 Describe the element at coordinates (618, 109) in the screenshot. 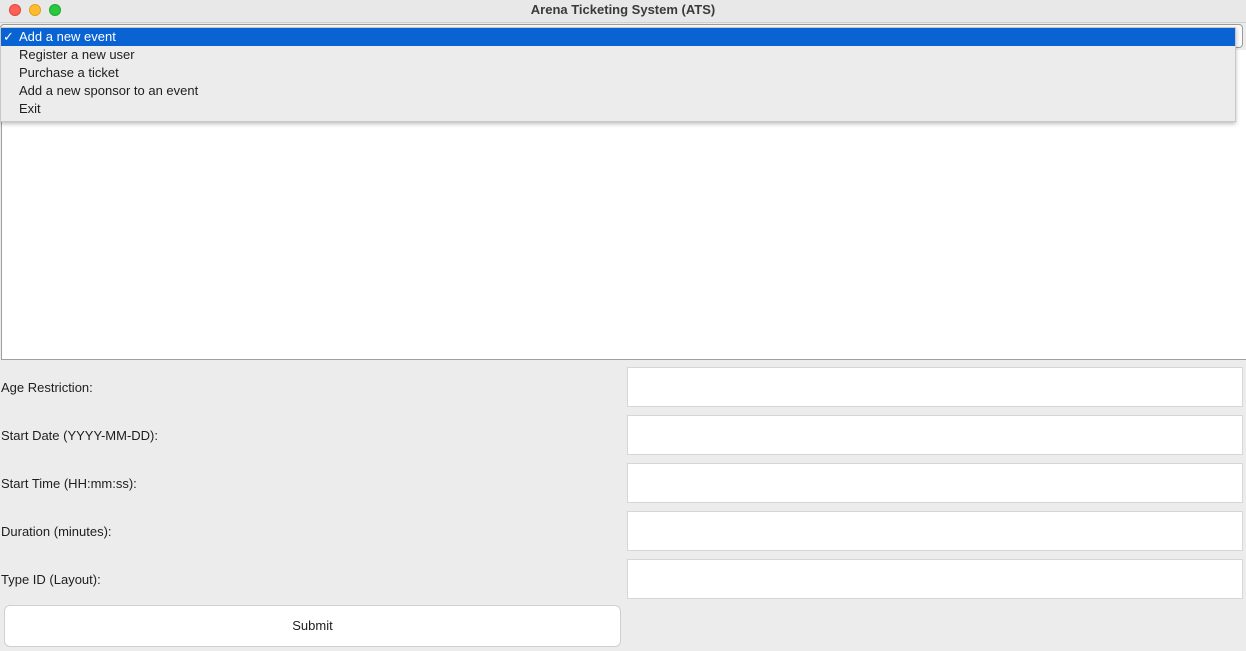

I see `dropdown-item-exit: Exit` at that location.